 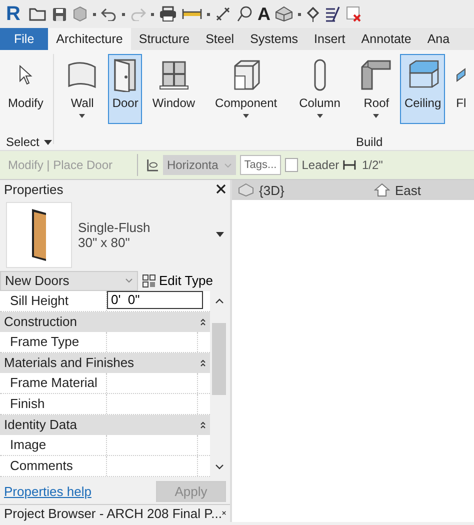 I want to click on ribbon-tool-button: Fl, so click(x=461, y=89).